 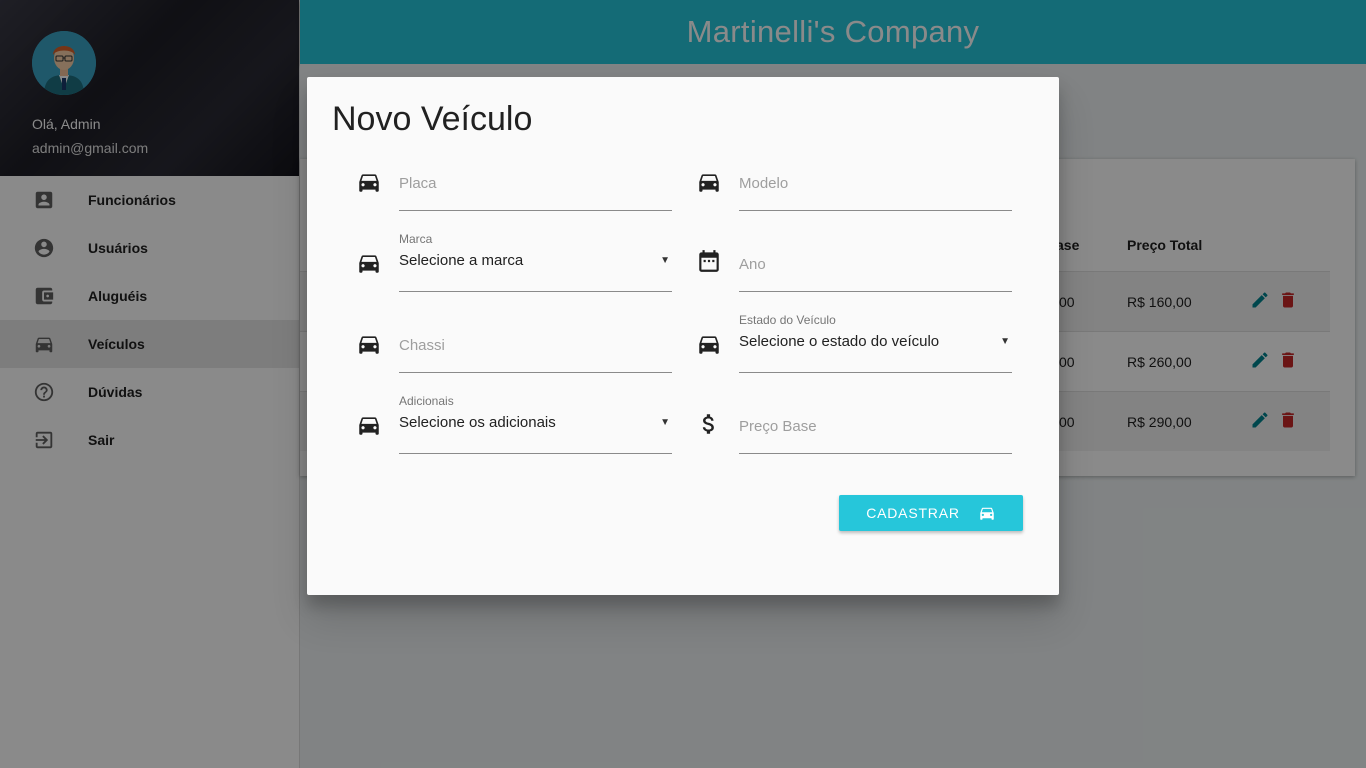 I want to click on marca-select-value: Selecione a marca, so click(x=461, y=260).